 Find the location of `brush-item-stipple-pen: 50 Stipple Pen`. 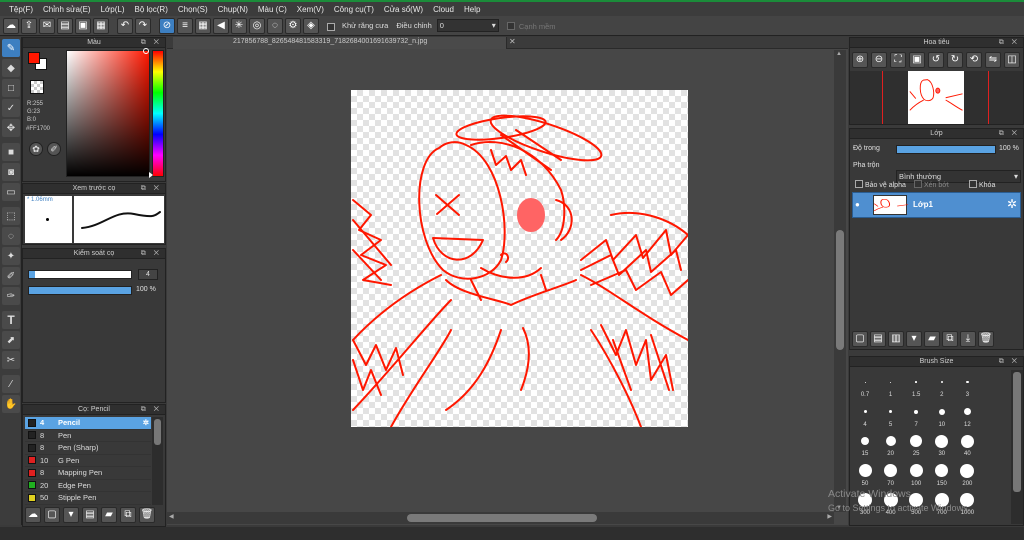

brush-item-stipple-pen: 50 Stipple Pen is located at coordinates (88, 498).